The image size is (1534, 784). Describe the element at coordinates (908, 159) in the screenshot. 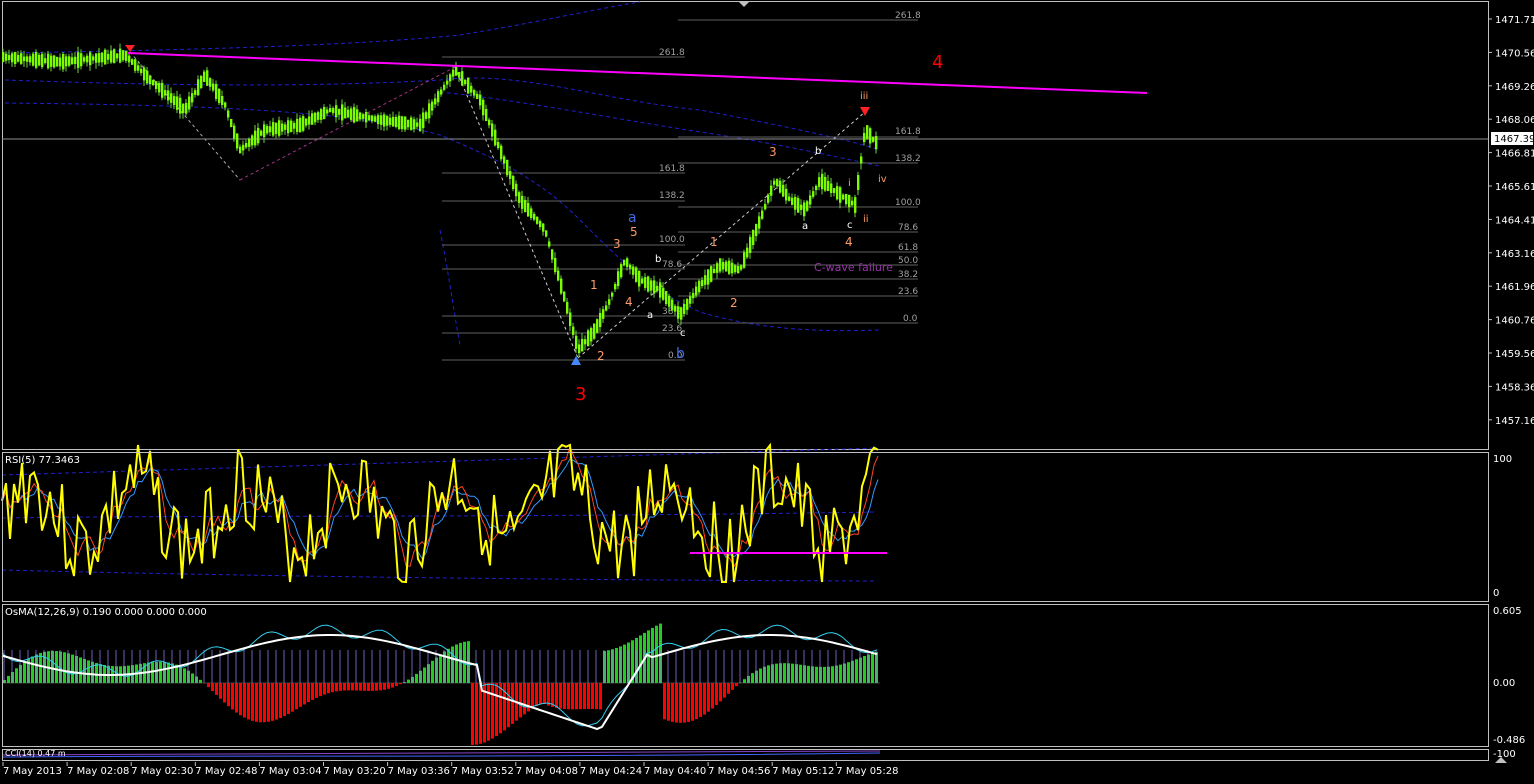

I see `fib-right-label: 138.2` at that location.